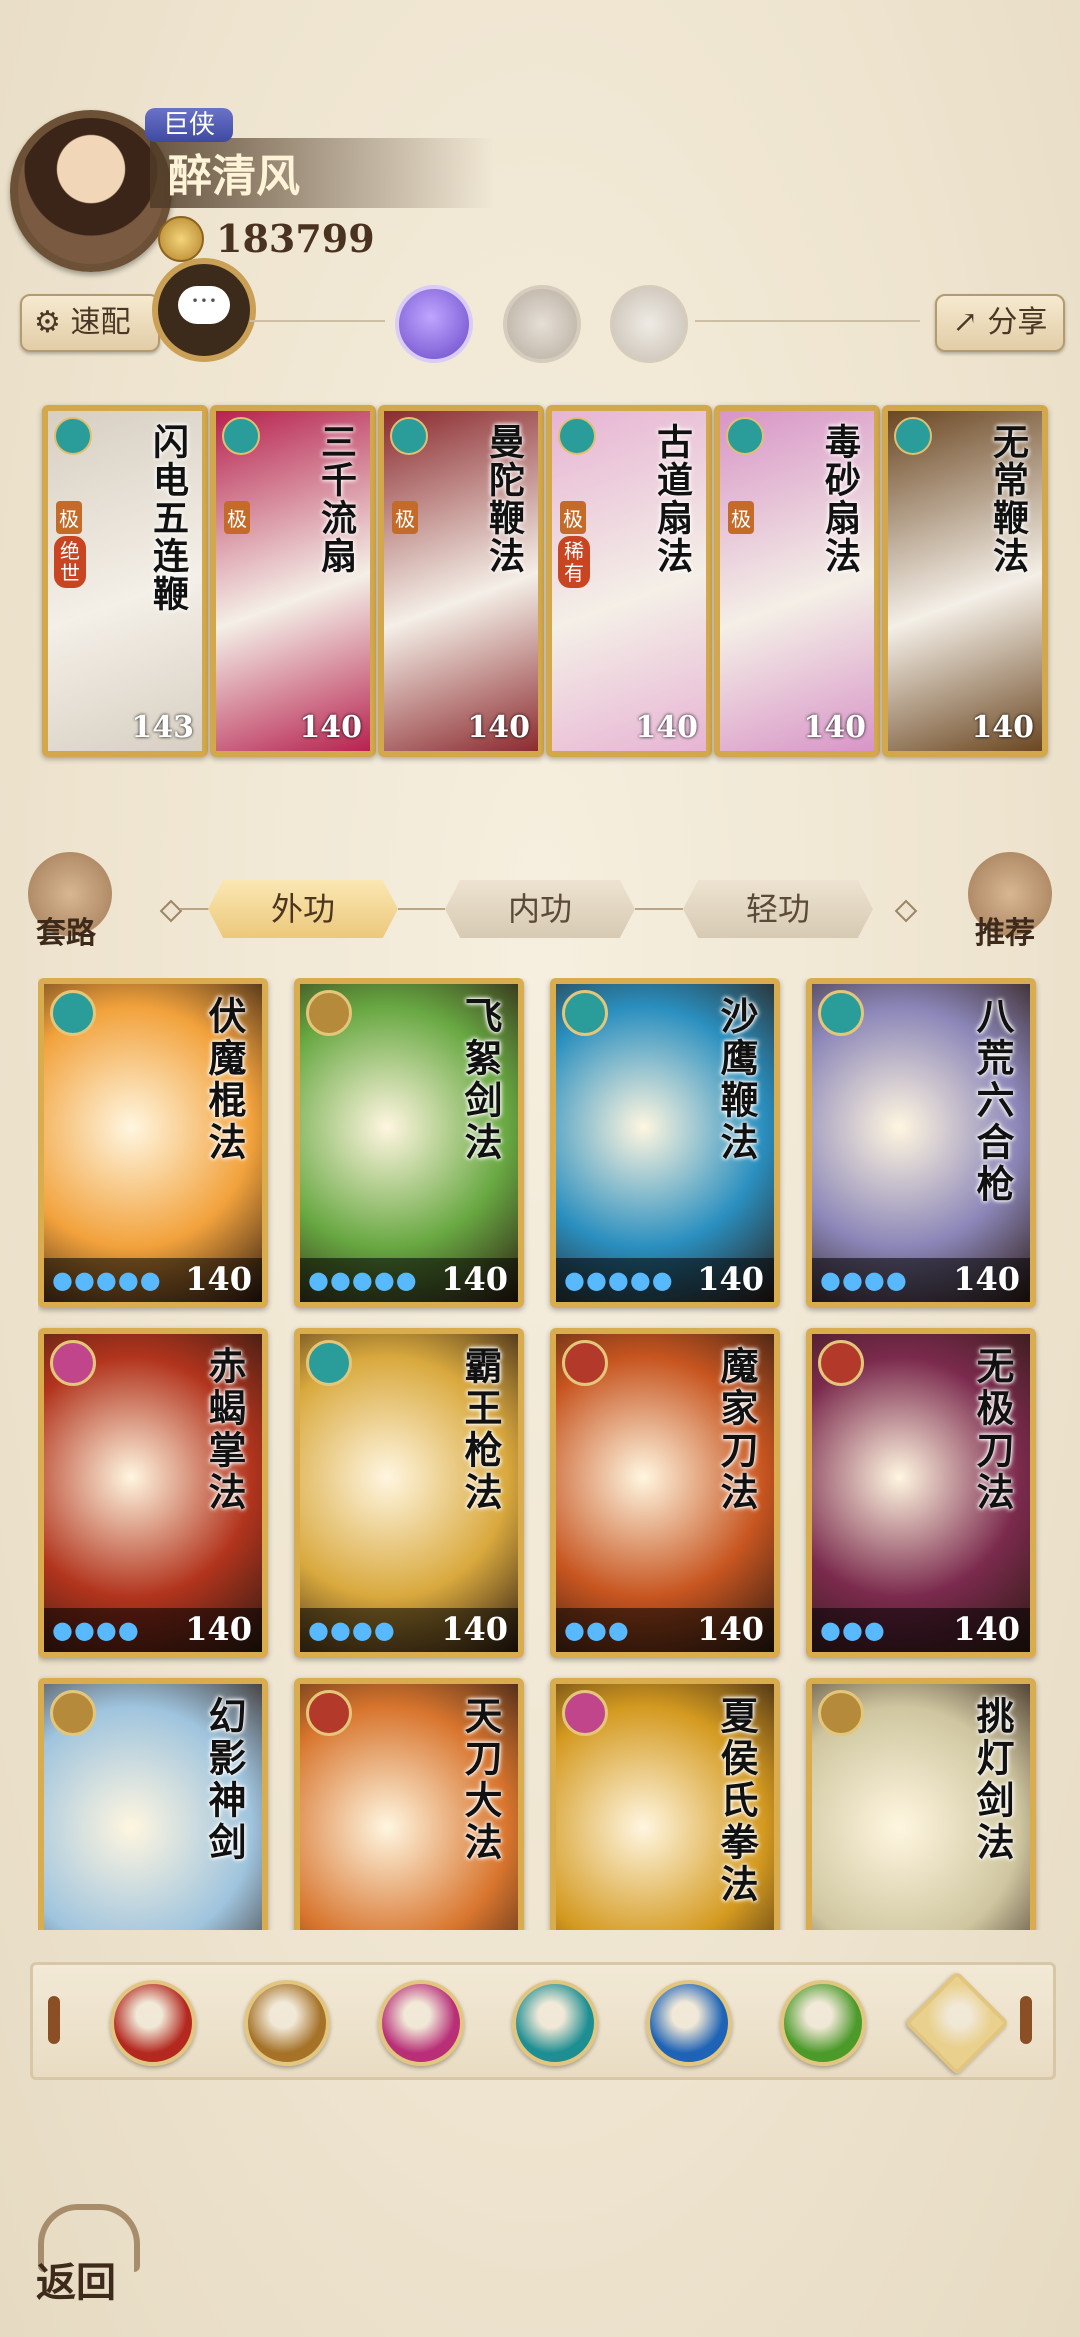 The width and height of the screenshot is (1080, 2337). I want to click on whip-icon, so click(823, 2023).